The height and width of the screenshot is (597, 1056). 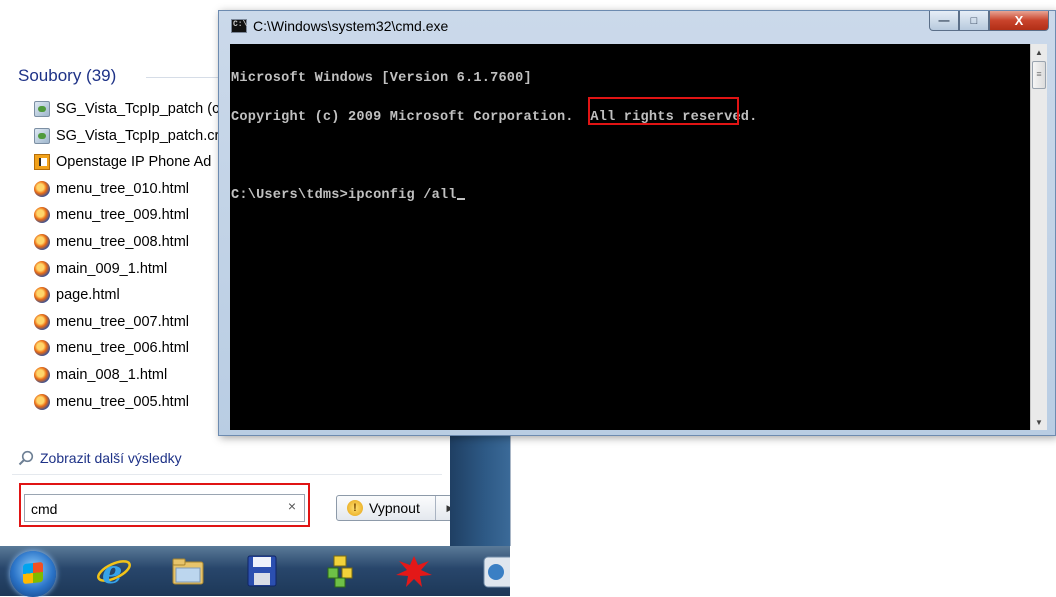 I want to click on warning-shield-icon: !, so click(x=355, y=508).